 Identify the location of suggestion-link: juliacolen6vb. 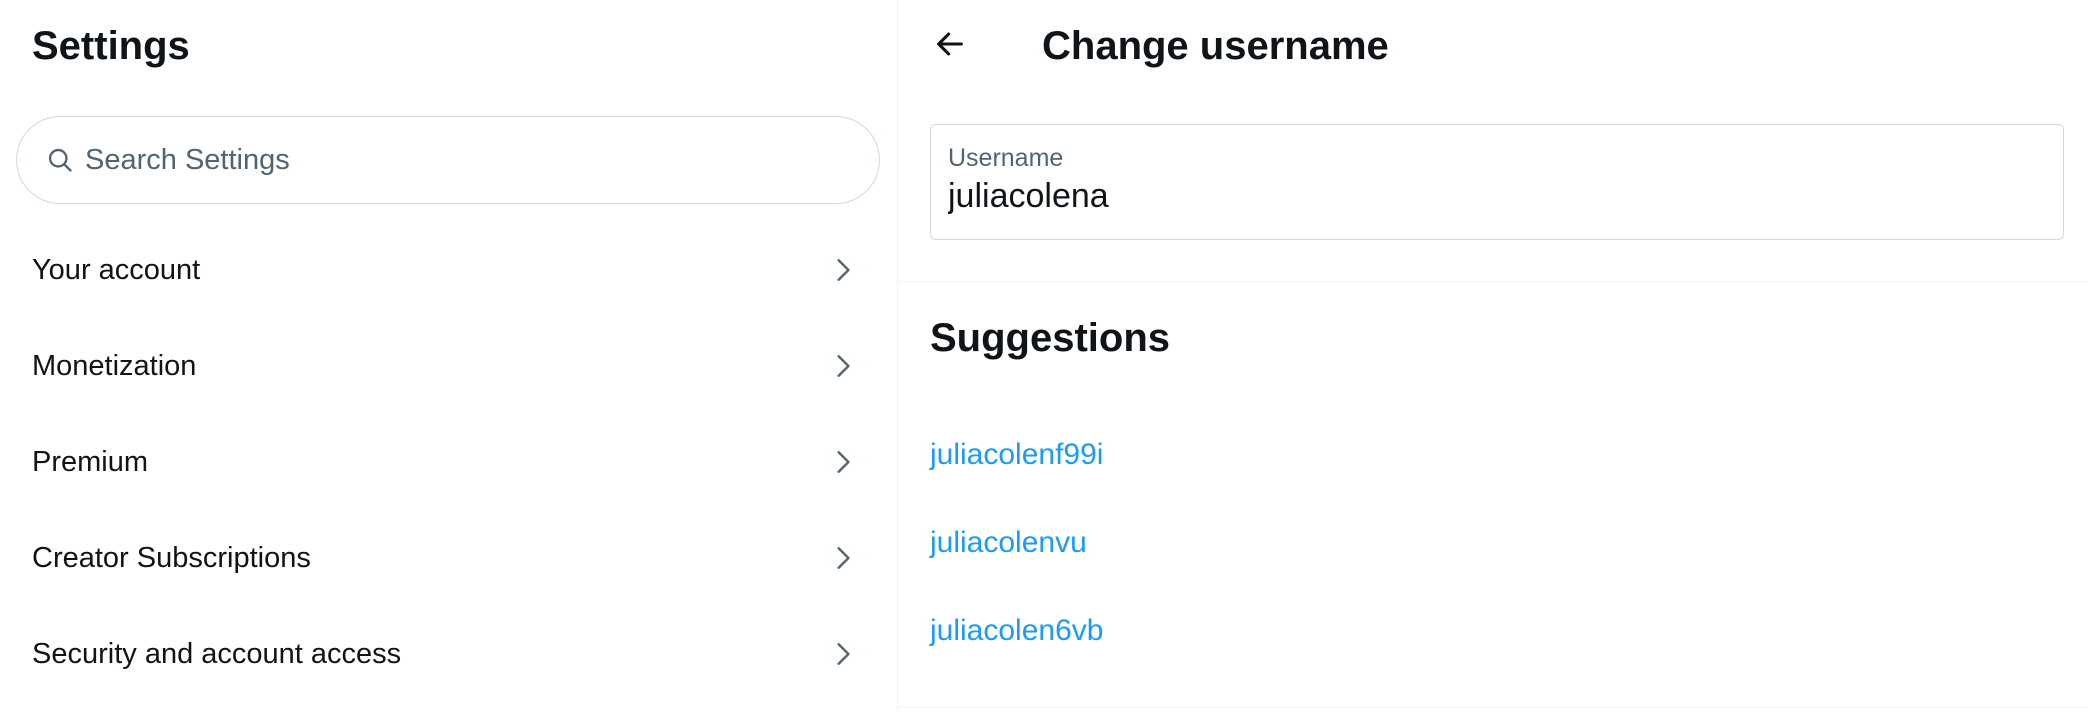
(1016, 631).